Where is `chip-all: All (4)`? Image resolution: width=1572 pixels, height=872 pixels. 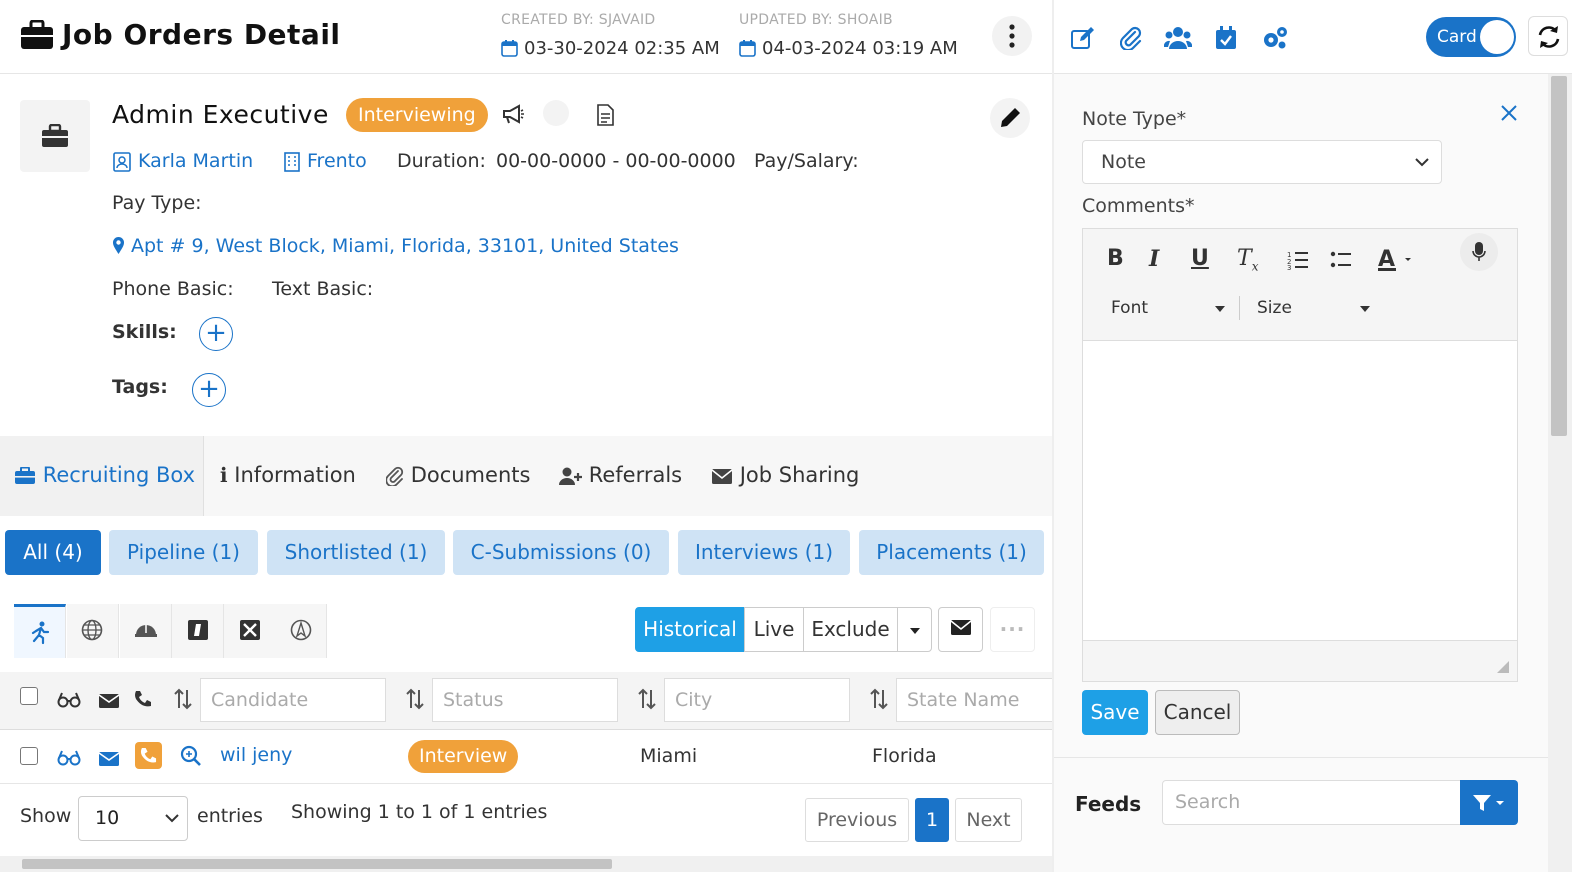 chip-all: All (4) is located at coordinates (53, 552).